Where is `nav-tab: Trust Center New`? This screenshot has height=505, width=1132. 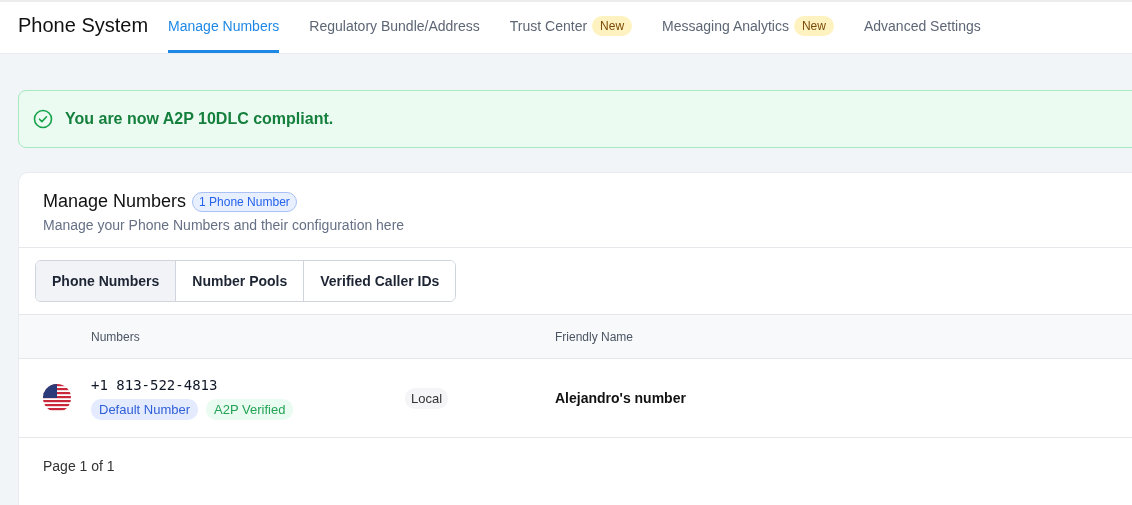 nav-tab: Trust Center New is located at coordinates (571, 27).